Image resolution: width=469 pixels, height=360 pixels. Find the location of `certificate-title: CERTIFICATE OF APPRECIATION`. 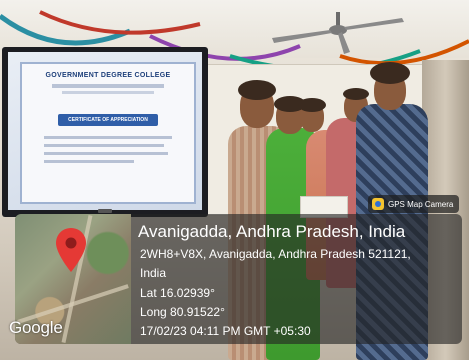

certificate-title: CERTIFICATE OF APPRECIATION is located at coordinates (108, 120).